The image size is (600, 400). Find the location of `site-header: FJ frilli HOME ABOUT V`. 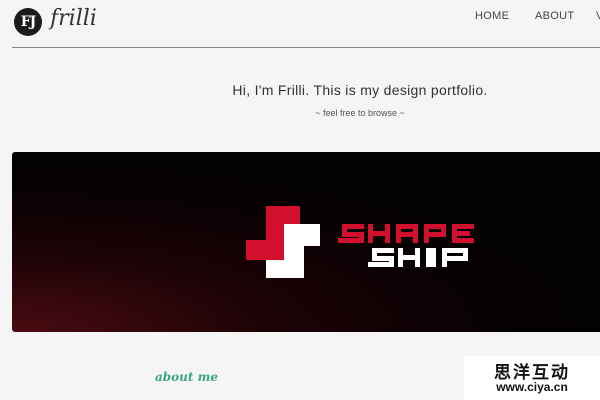

site-header: FJ frilli HOME ABOUT V is located at coordinates (300, 24).